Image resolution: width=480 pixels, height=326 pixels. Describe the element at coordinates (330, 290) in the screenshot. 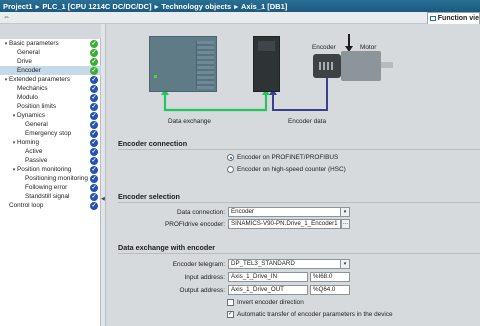

I see `output-address-value: %Q64.0` at that location.